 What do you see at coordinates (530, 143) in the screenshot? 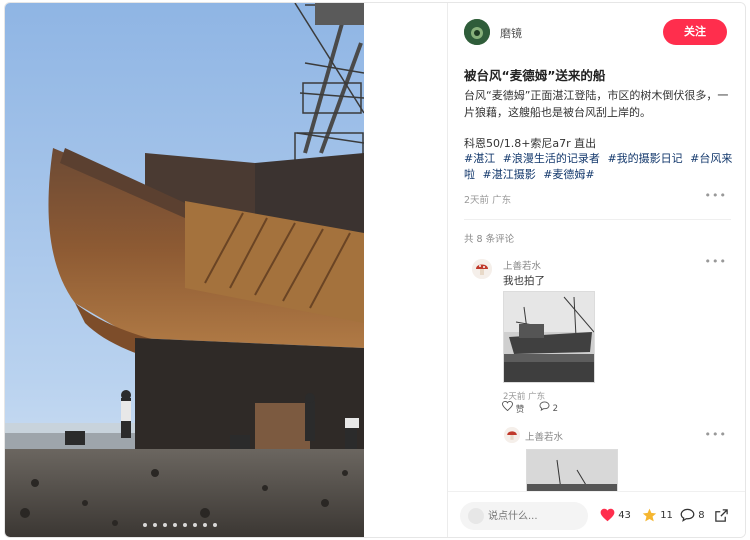
I see `post-camera-info: 科恩50/1.8+索尼a7r 直出` at bounding box center [530, 143].